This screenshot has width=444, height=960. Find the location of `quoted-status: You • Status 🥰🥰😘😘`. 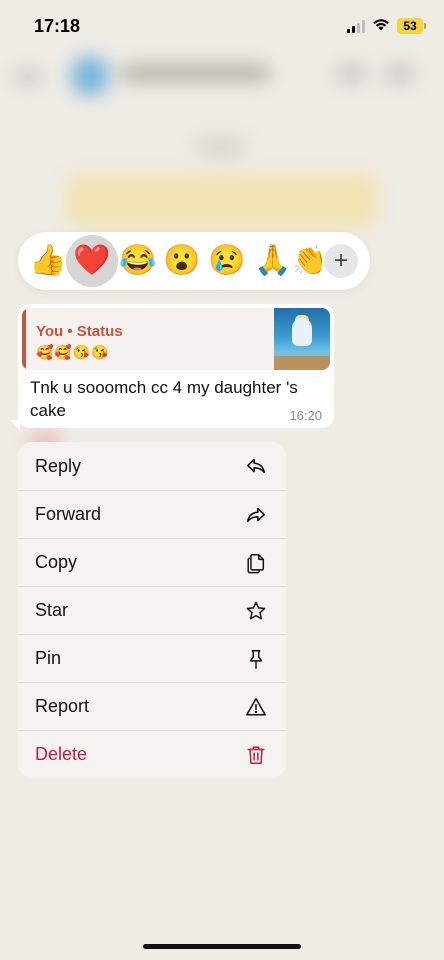

quoted-status: You • Status 🥰🥰😘😘 is located at coordinates (176, 339).